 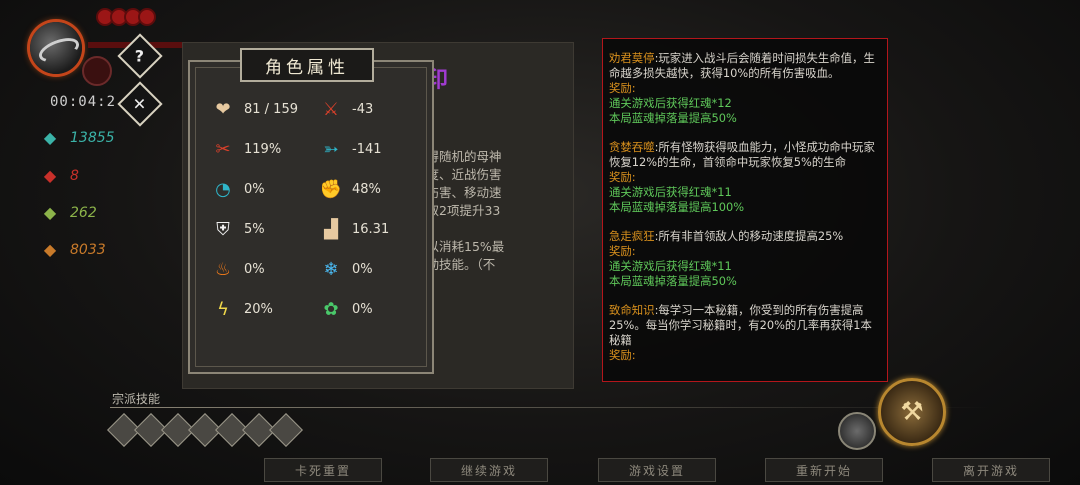 What do you see at coordinates (345, 269) in the screenshot?
I see `attribute-stat: ❄ 0%` at bounding box center [345, 269].